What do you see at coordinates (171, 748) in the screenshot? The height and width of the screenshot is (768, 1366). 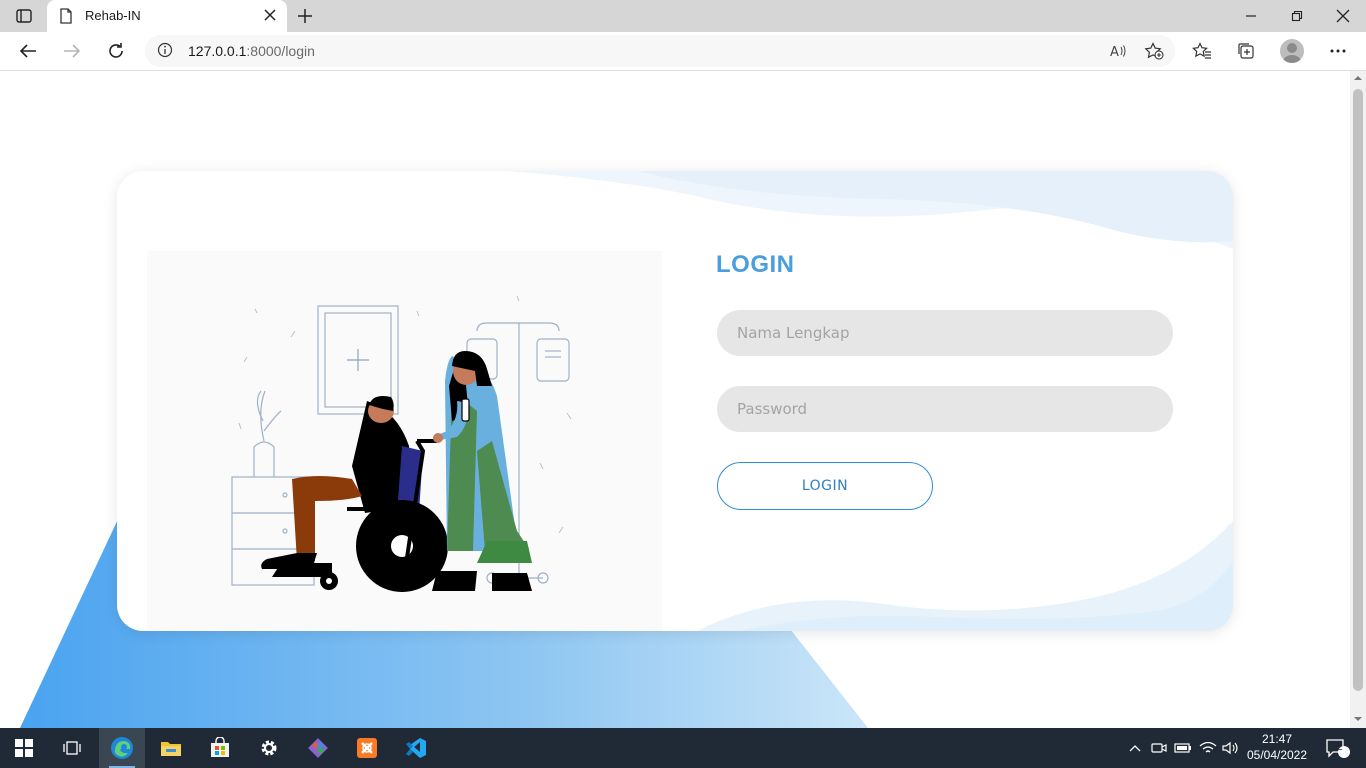 I see `file-explorer-icon` at bounding box center [171, 748].